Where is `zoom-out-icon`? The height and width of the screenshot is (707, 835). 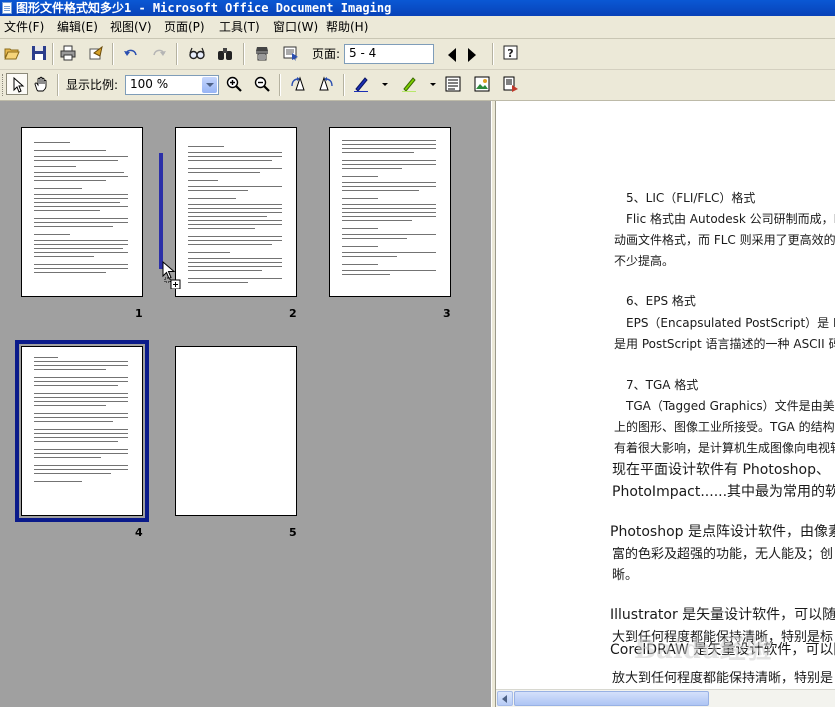
zoom-out-icon is located at coordinates (262, 84).